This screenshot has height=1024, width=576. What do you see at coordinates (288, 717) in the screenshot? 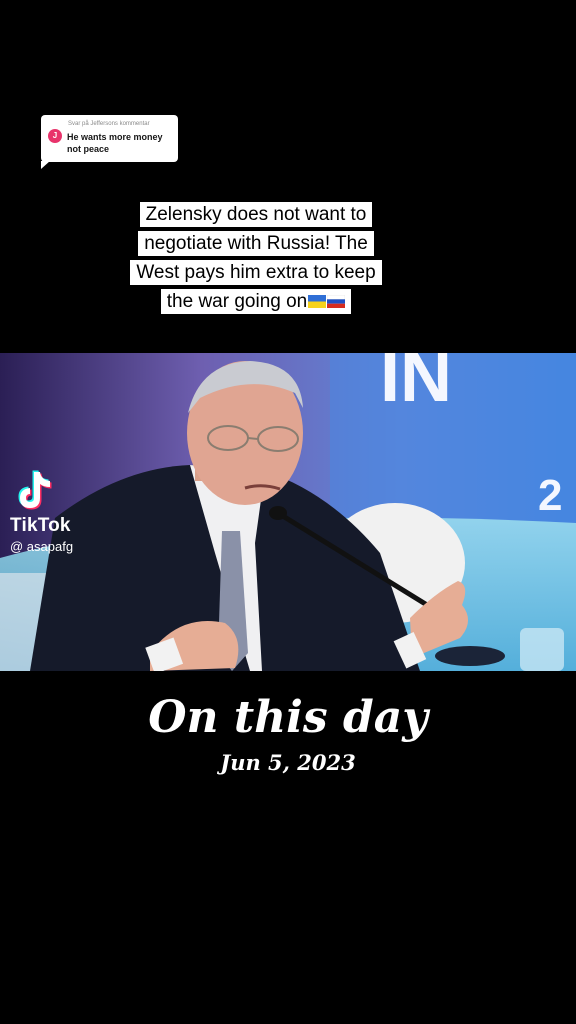
I see `on-this-day-title: On this day` at bounding box center [288, 717].